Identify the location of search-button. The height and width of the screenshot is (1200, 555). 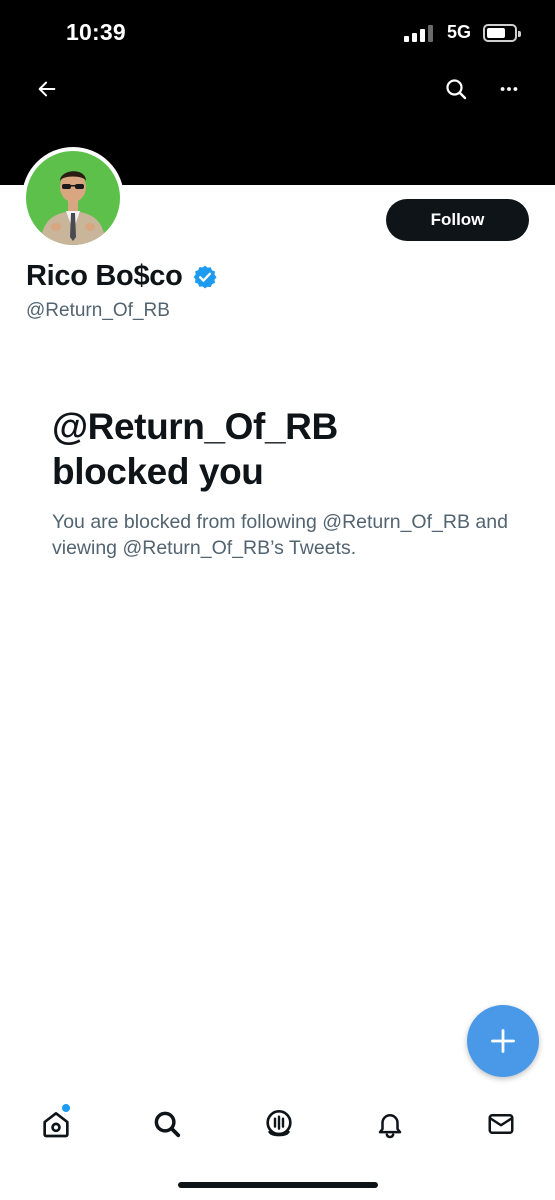
(456, 89).